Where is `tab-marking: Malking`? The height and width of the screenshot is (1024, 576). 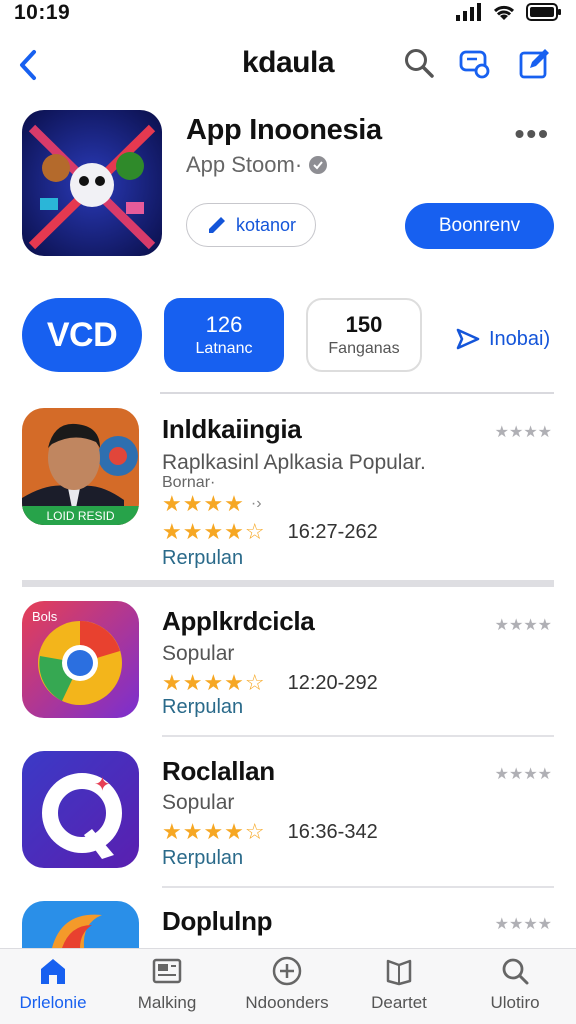 tab-marking: Malking is located at coordinates (167, 984).